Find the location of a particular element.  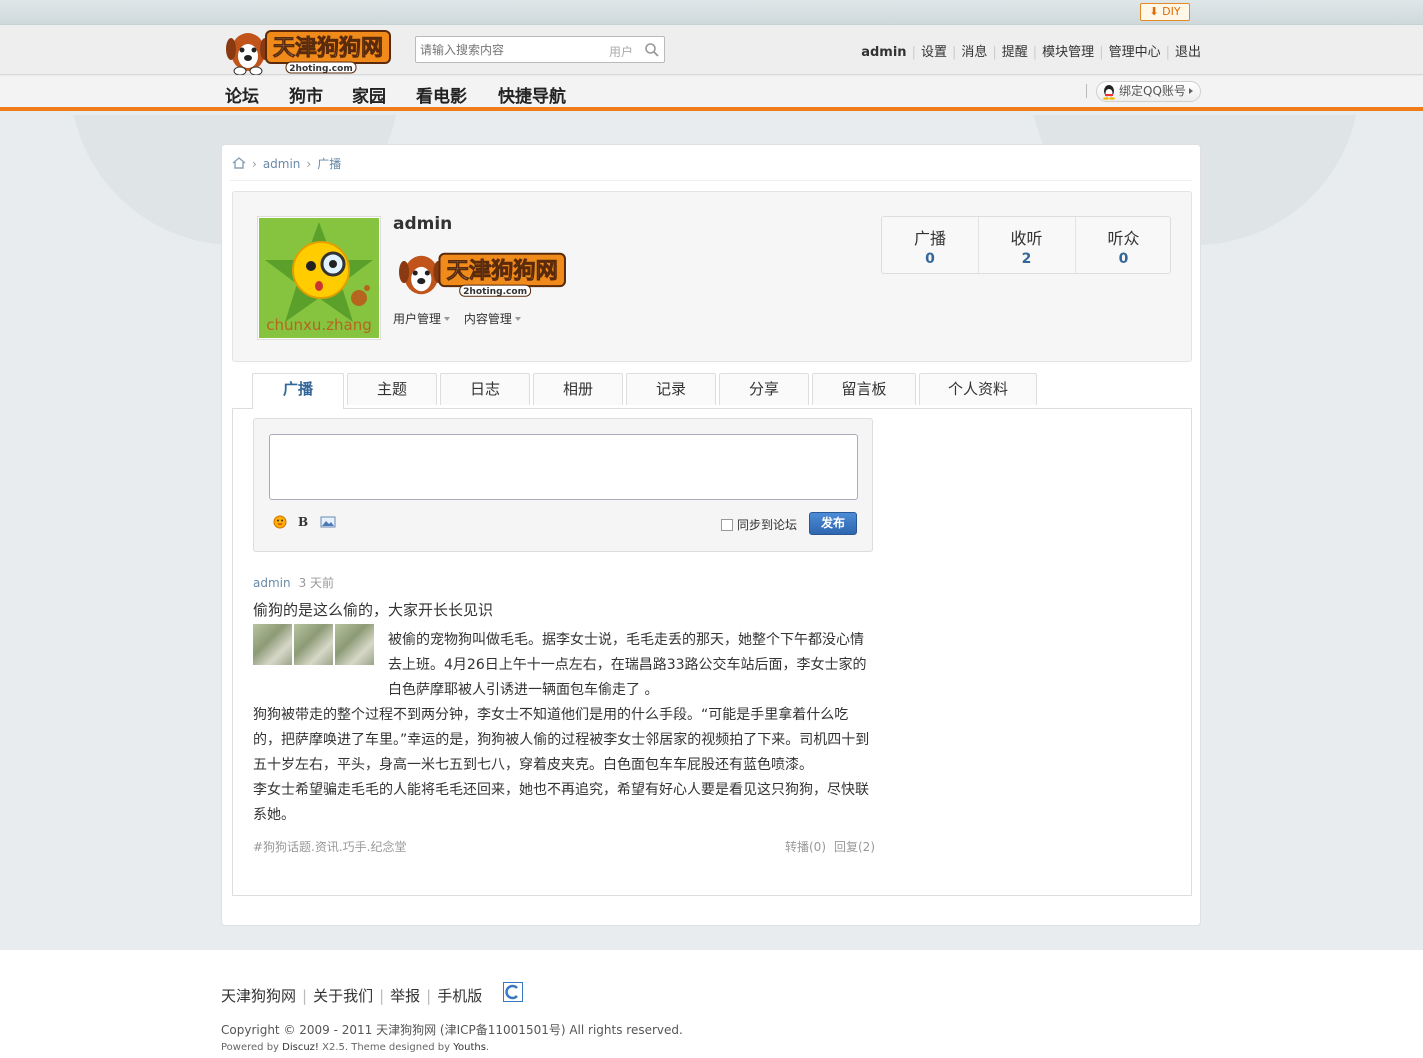

user-name-link: admin is located at coordinates (883, 52).